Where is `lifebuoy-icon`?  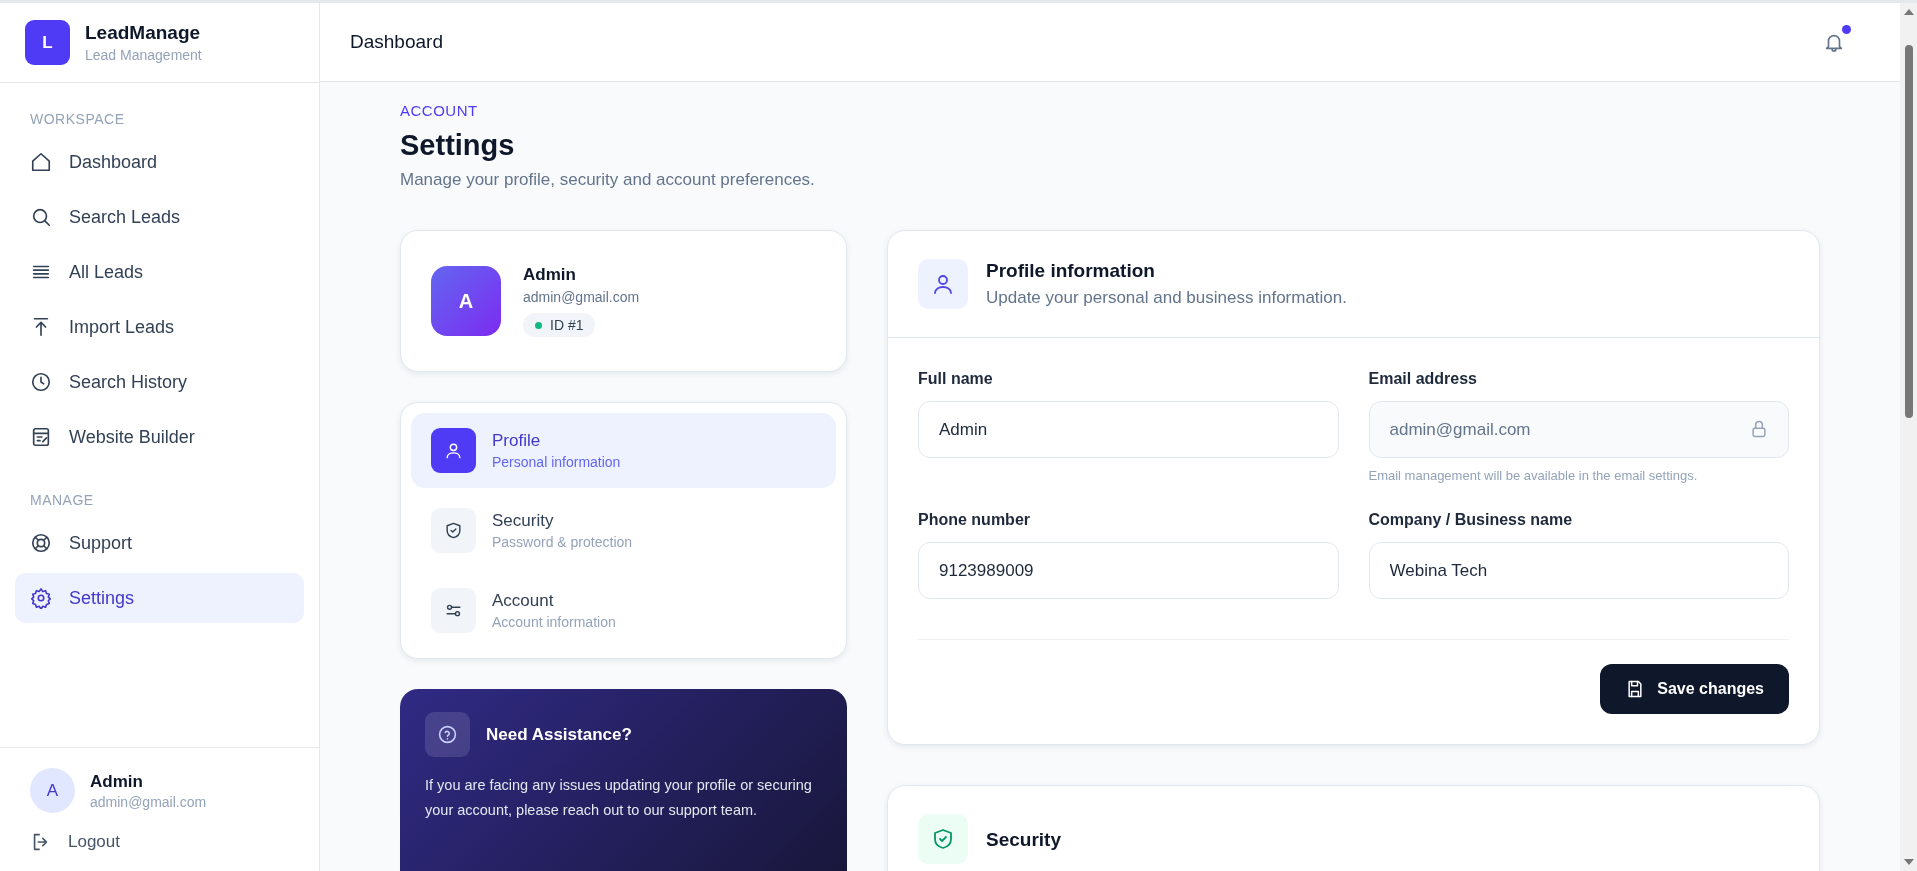
lifebuoy-icon is located at coordinates (41, 543).